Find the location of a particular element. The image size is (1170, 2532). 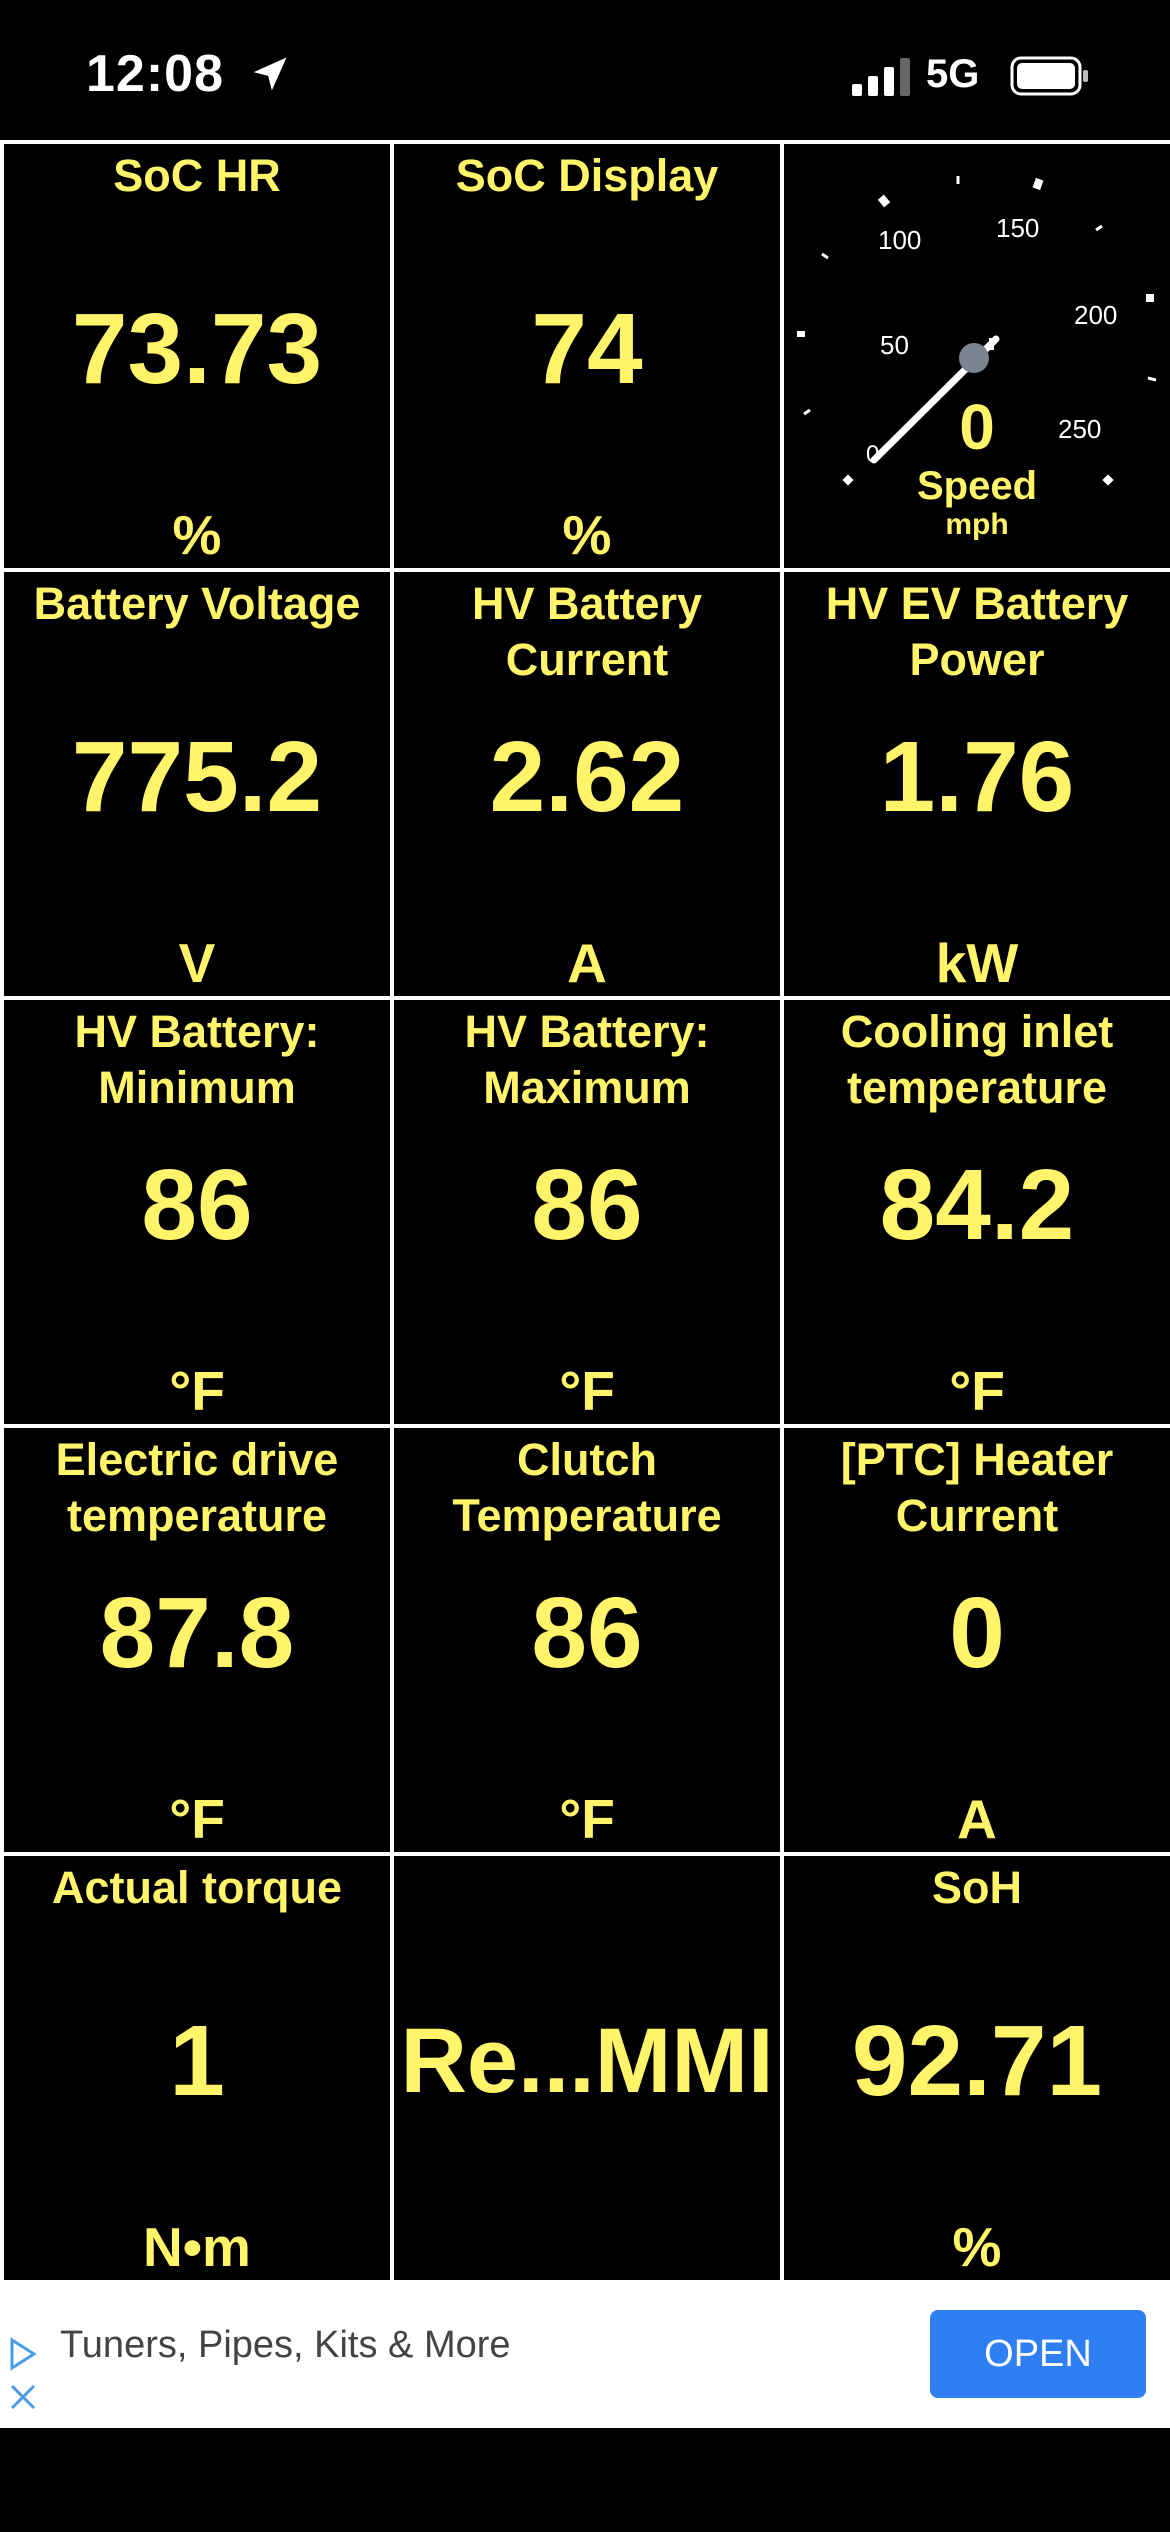

battery-icon is located at coordinates (1049, 76).